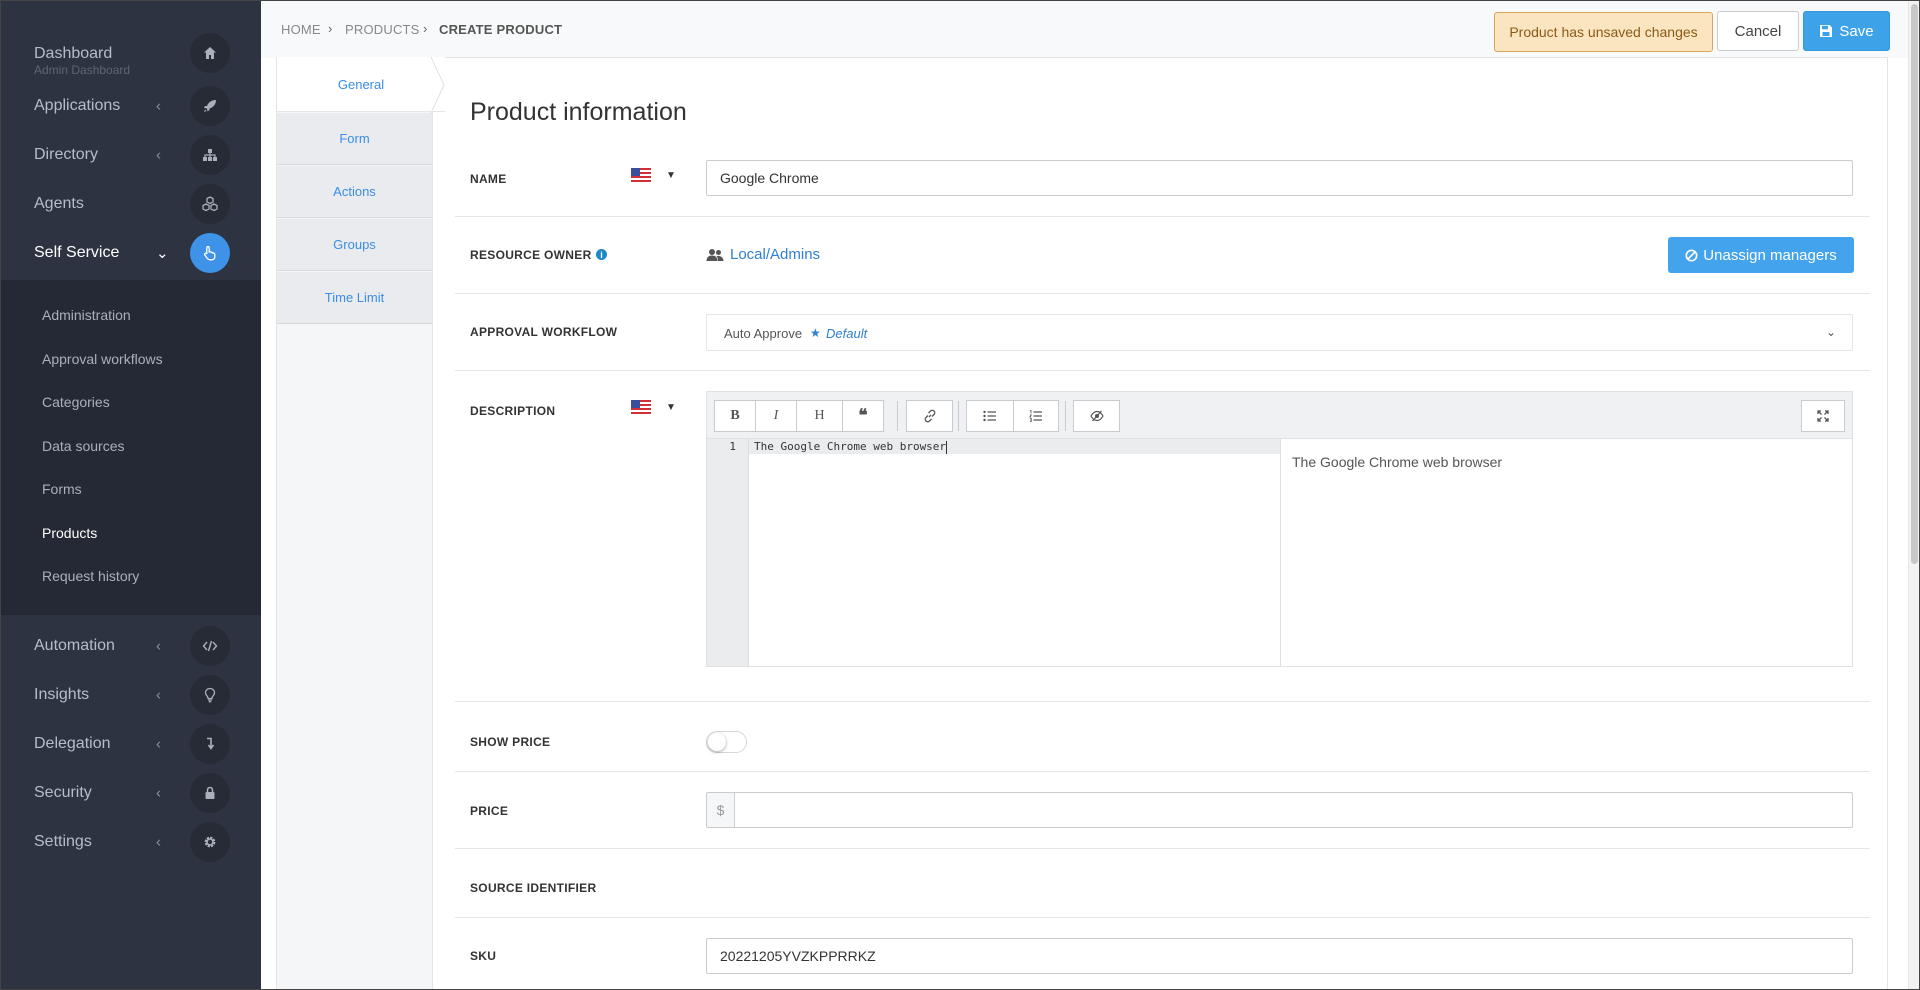  What do you see at coordinates (763, 333) in the screenshot?
I see `approval-workflow-value: Auto Approve` at bounding box center [763, 333].